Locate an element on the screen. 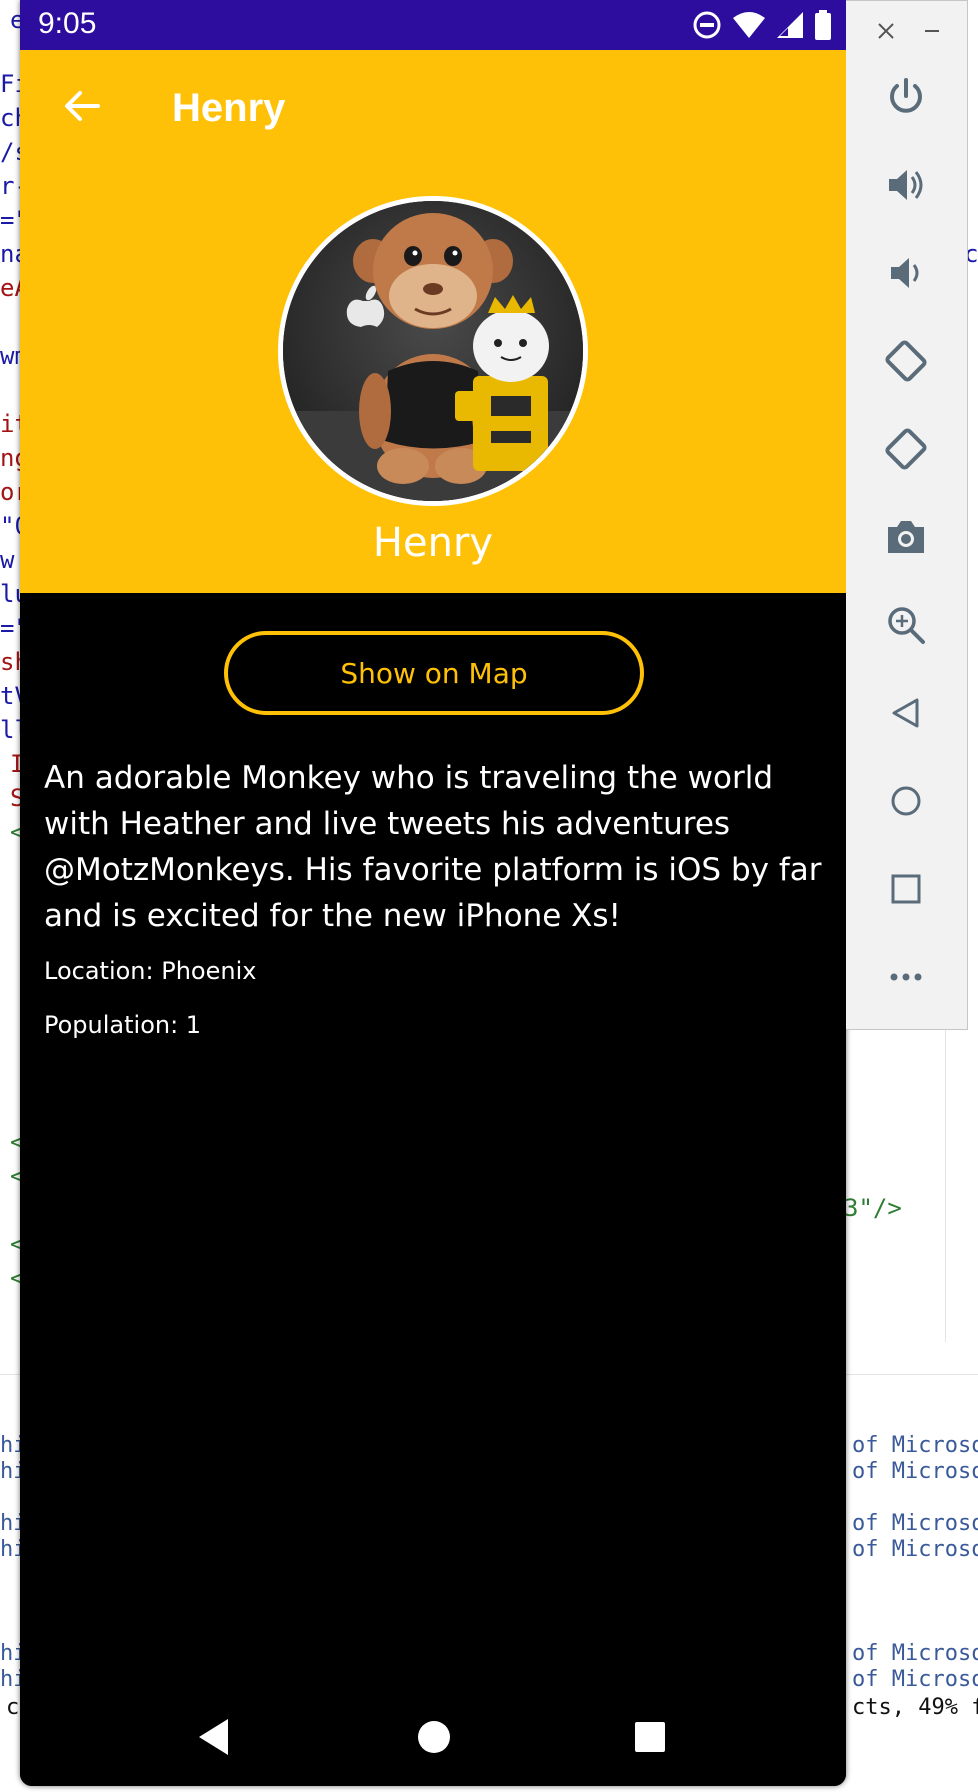 This screenshot has width=978, height=1792. triangle-back-icon is located at coordinates (213, 1737).